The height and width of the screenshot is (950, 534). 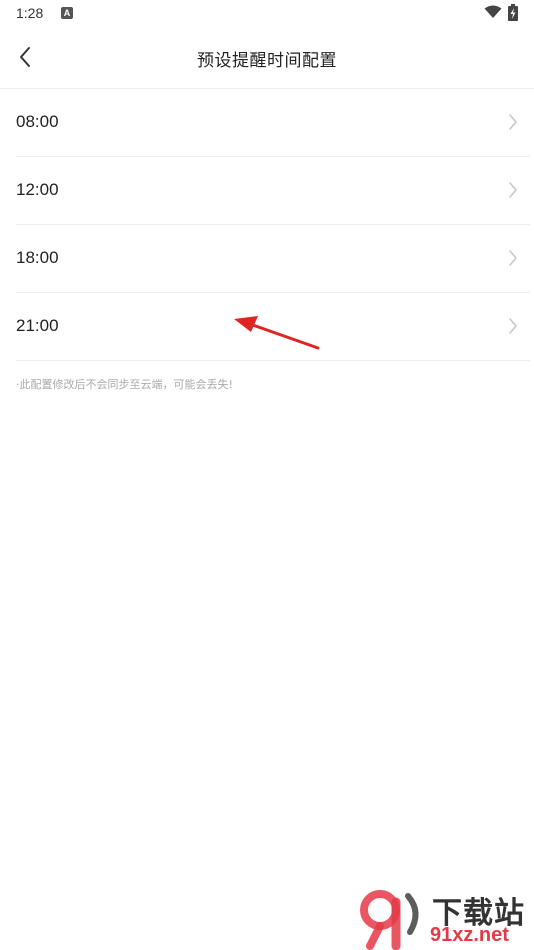 I want to click on header: 预设提醒时间配置, so click(x=267, y=58).